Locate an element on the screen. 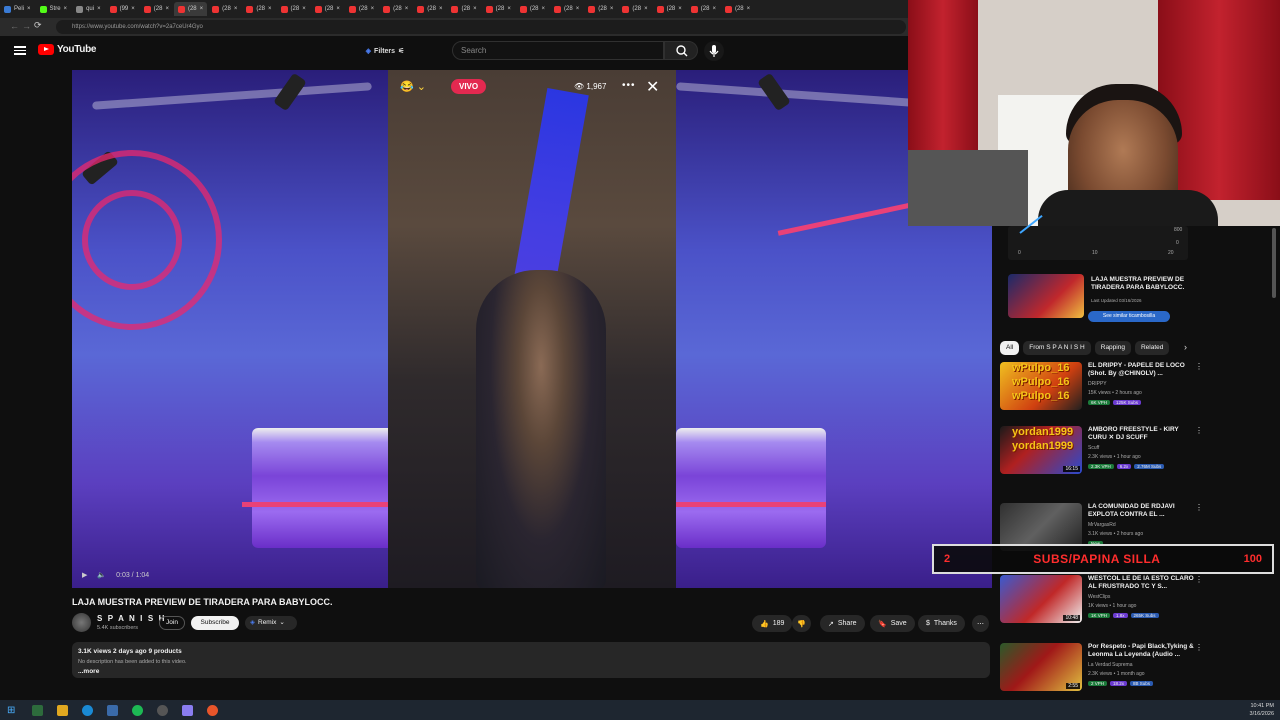 The height and width of the screenshot is (720, 1280). reload-icon: ⟳ is located at coordinates (38, 25).